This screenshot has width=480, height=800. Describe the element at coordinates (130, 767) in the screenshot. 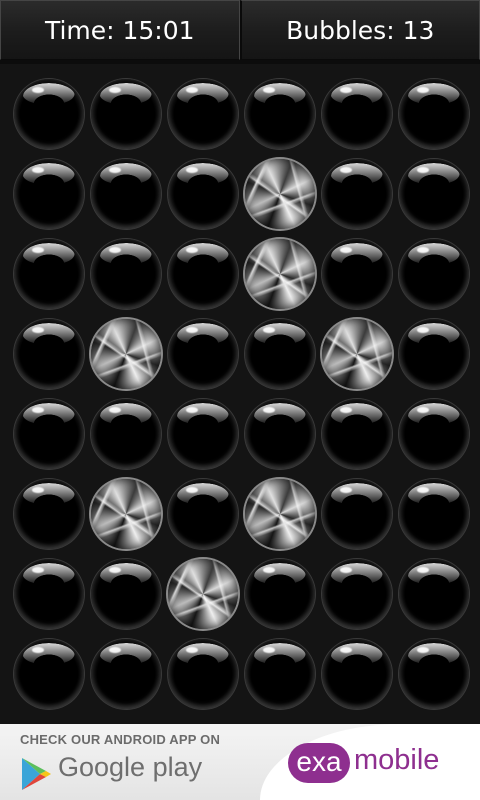

I see `google-play-text: Google play` at that location.